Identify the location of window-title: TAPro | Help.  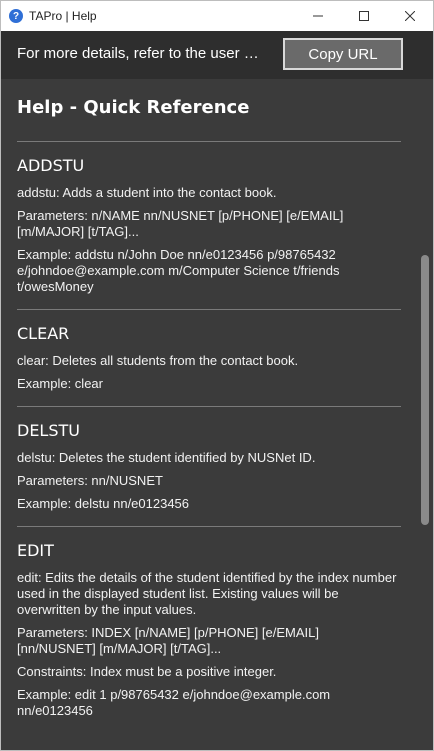
(63, 16).